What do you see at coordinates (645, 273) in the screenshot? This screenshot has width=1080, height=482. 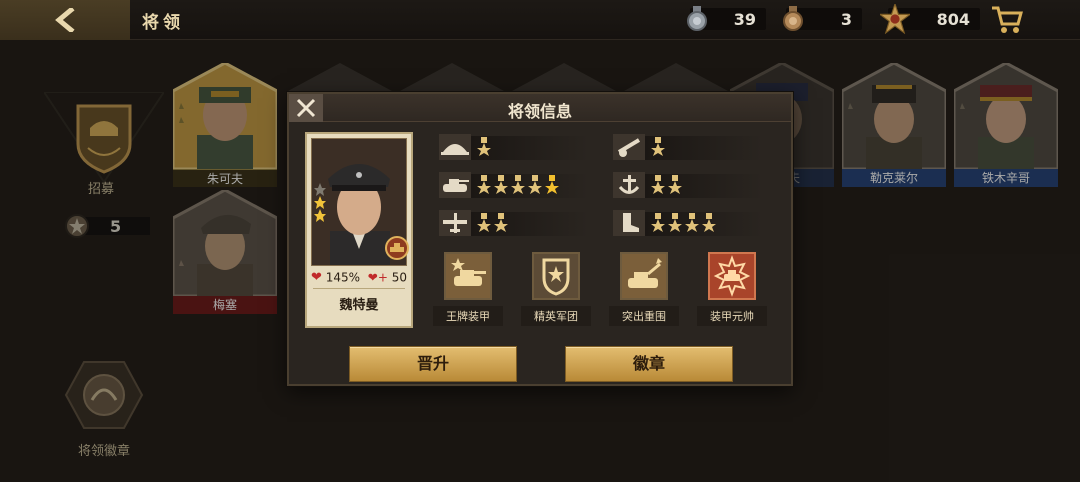 I see `breakout-tank-icon` at bounding box center [645, 273].